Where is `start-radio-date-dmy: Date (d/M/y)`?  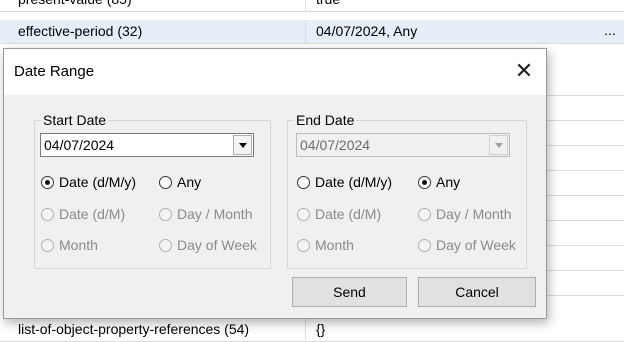 start-radio-date-dmy: Date (d/M/y) is located at coordinates (88, 182).